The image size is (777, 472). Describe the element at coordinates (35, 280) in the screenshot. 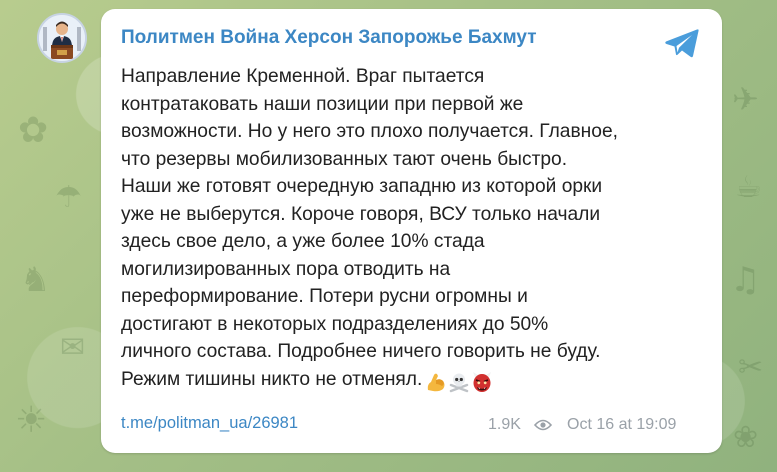

I see `doodle-decoration: ♞` at that location.